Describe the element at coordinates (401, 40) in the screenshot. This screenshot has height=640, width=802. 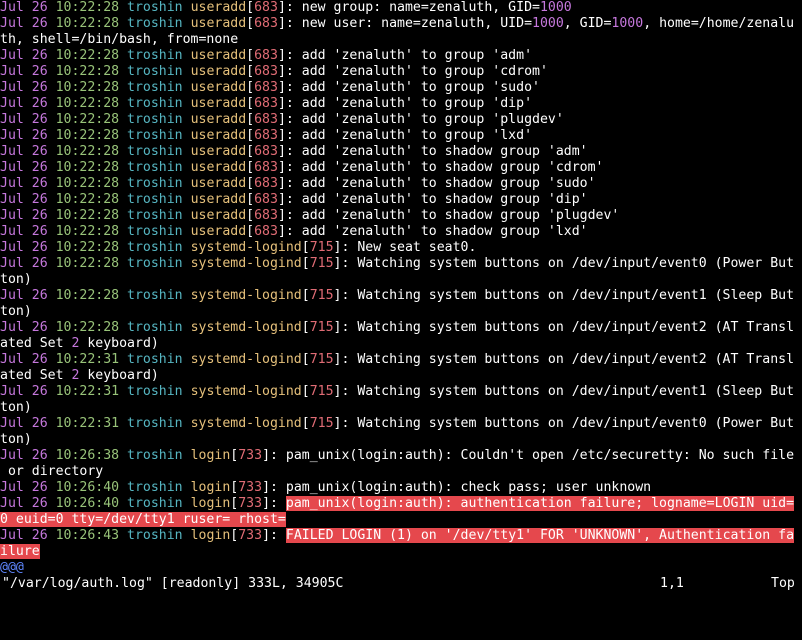
I see `log-line: th, shell=/bin/bash, from=none` at that location.